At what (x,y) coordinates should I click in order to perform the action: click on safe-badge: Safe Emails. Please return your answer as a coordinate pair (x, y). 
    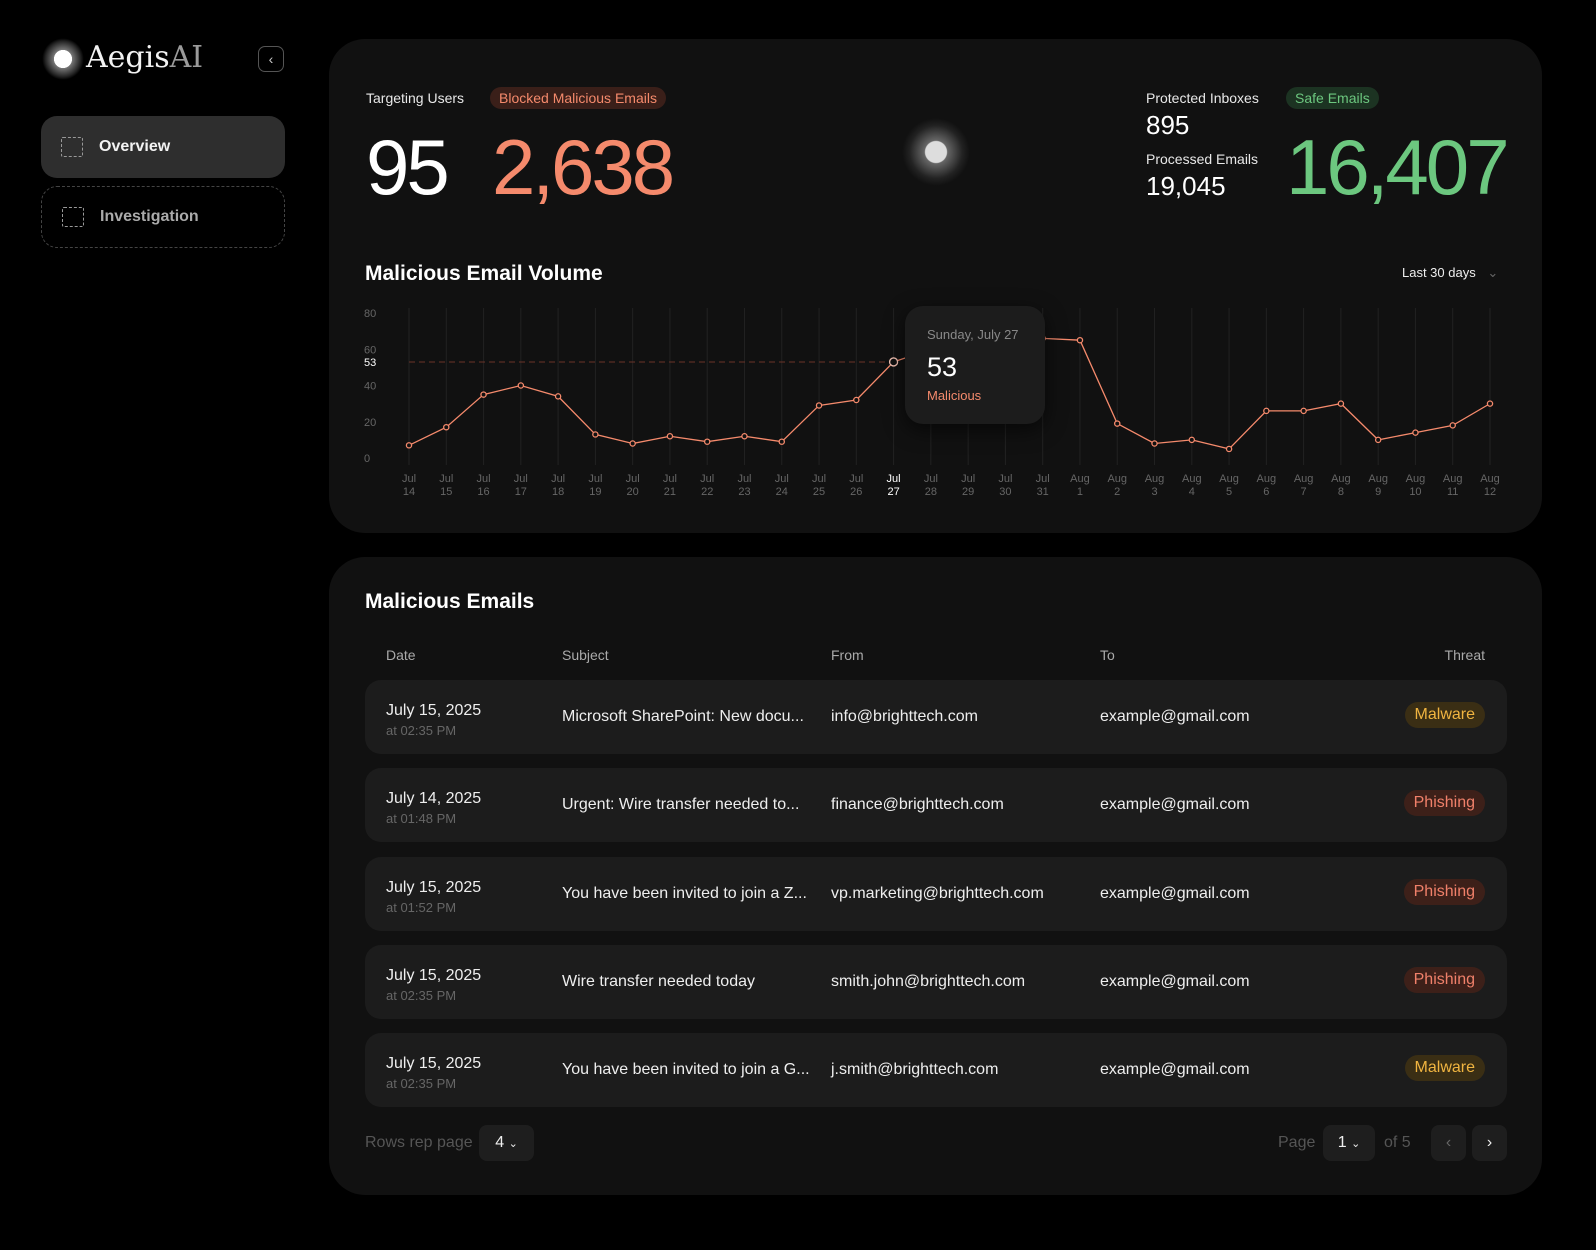
    Looking at the image, I should click on (1332, 98).